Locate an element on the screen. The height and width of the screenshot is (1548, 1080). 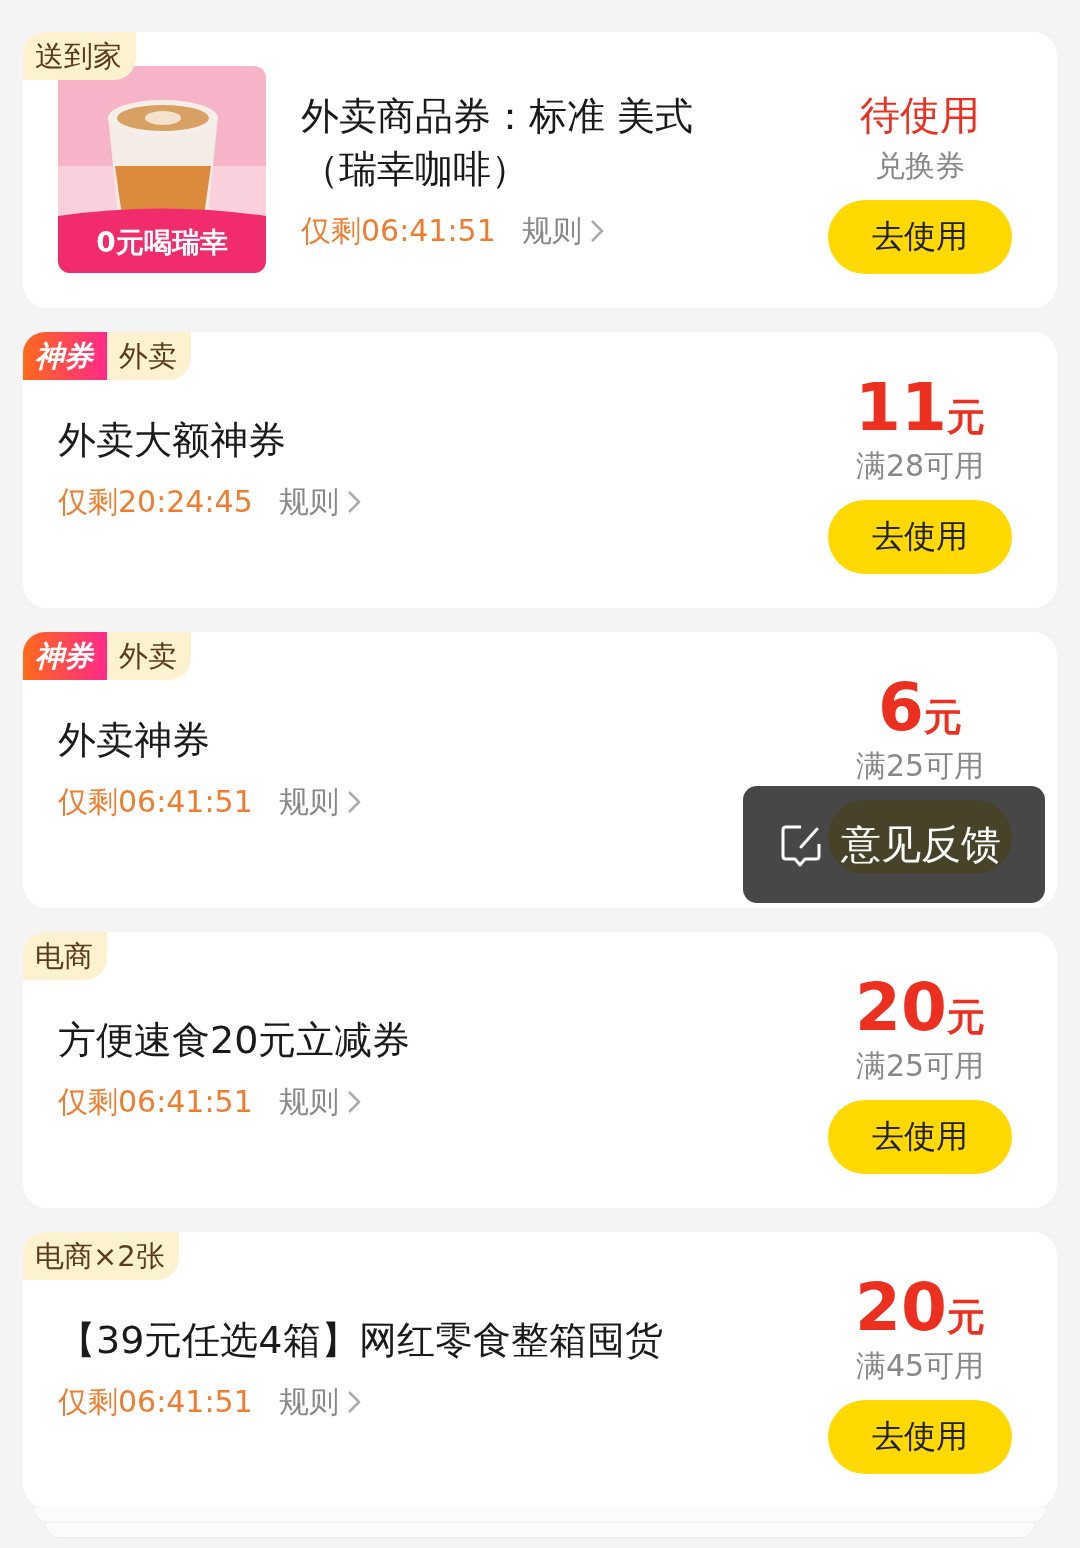
coupon-condition: 满45可用 is located at coordinates (920, 1366).